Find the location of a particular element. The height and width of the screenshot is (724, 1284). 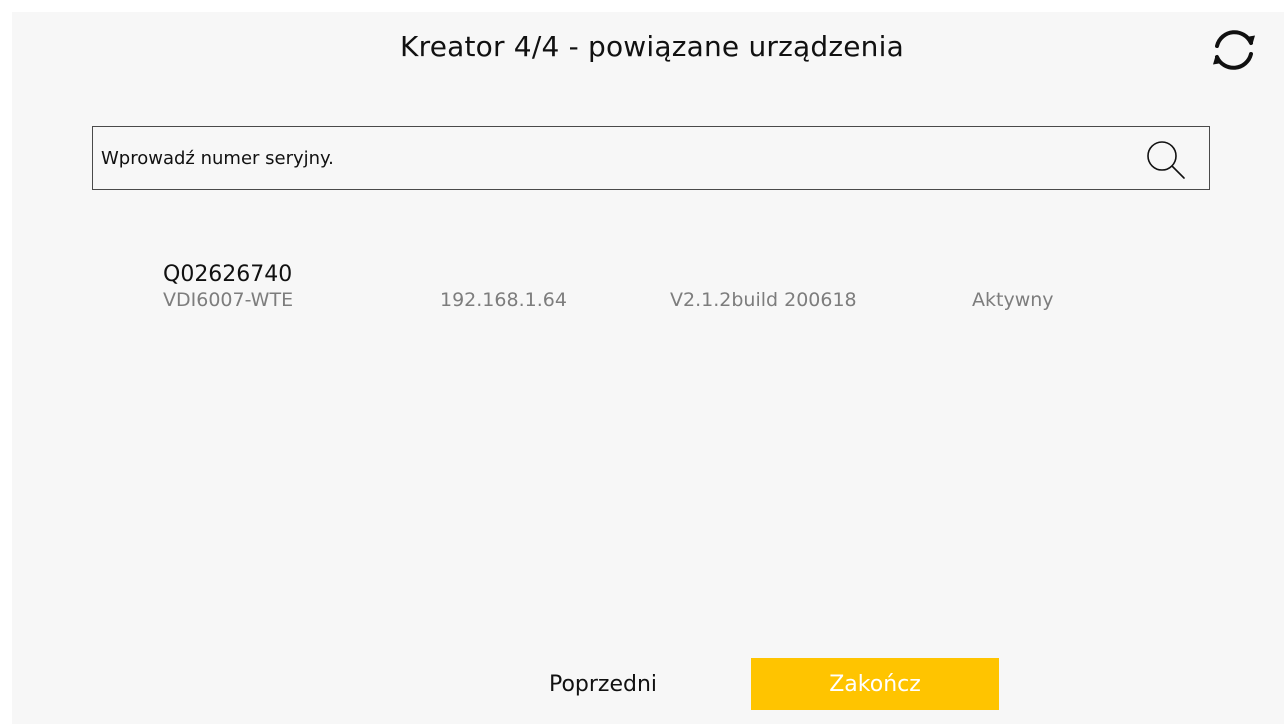

device-status: Aktywny is located at coordinates (1013, 300).